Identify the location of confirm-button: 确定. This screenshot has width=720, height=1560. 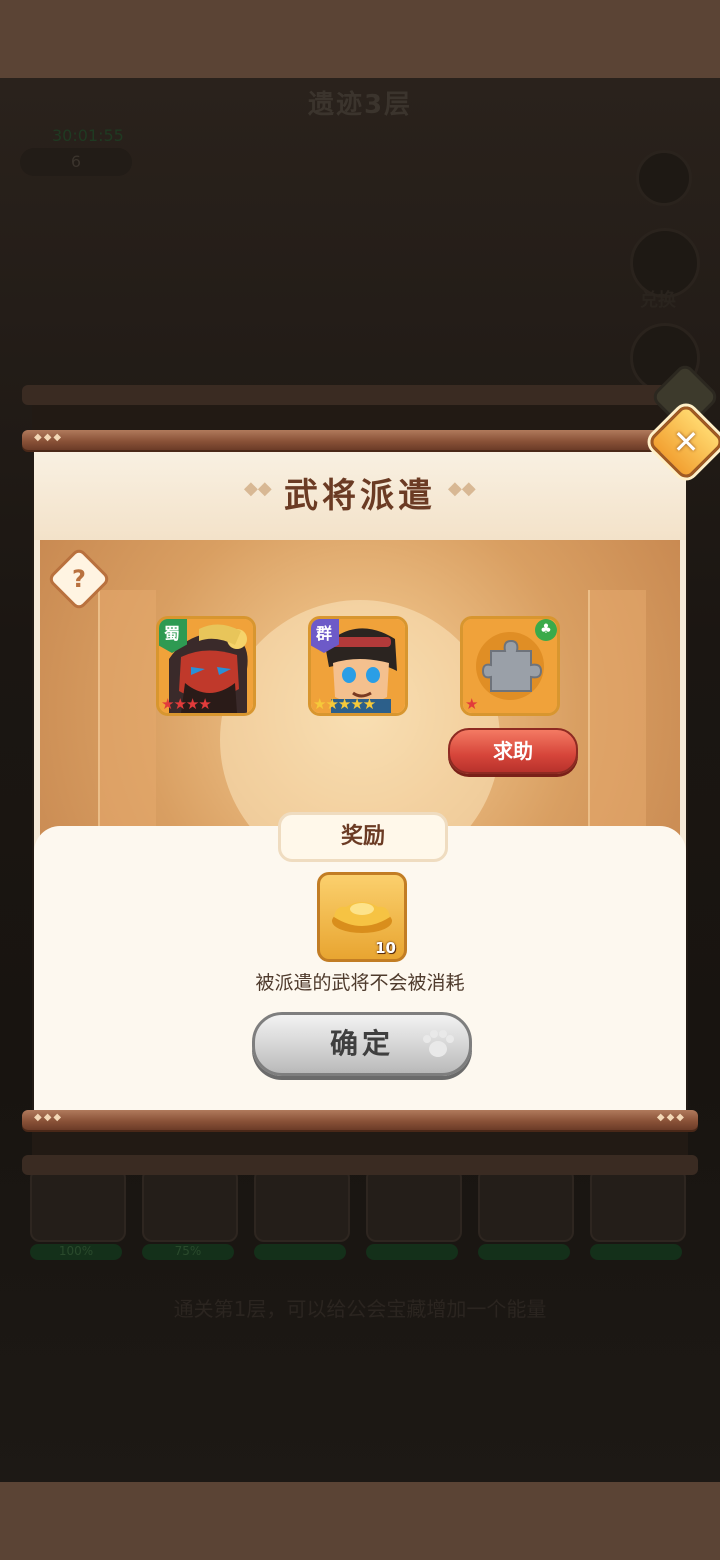
(362, 1044).